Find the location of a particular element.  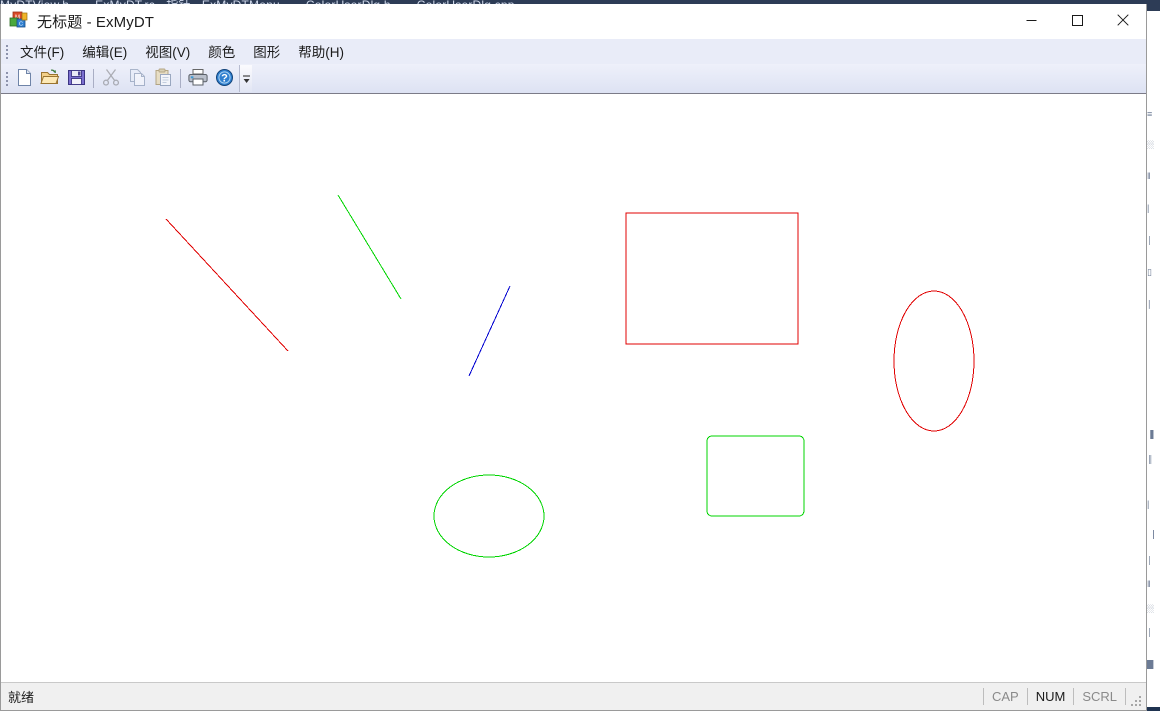

window-controls is located at coordinates (1077, 21).